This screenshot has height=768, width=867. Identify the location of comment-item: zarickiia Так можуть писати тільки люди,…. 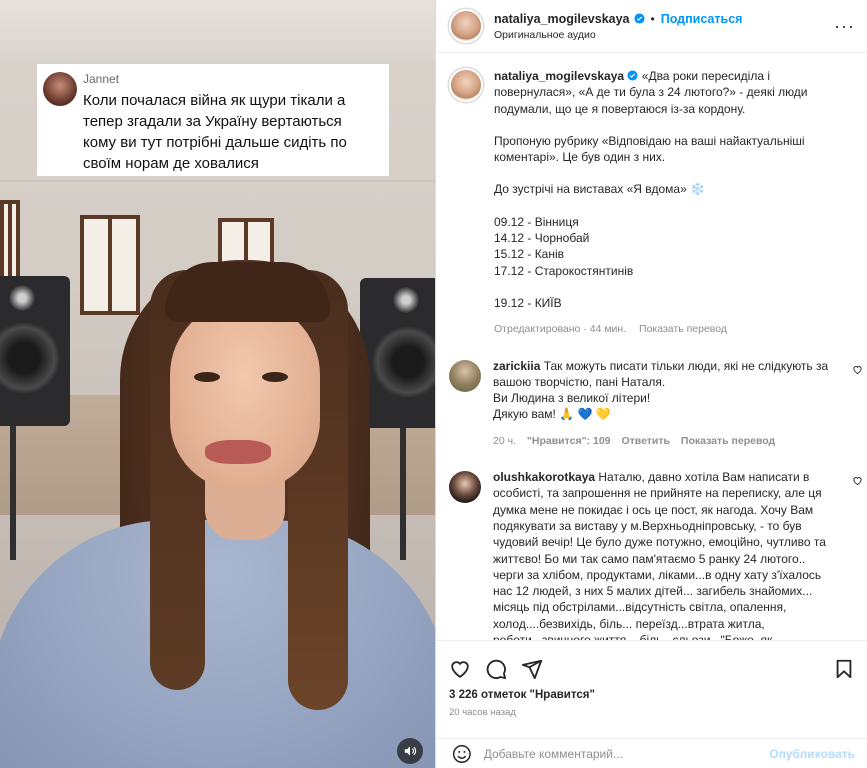
(651, 403).